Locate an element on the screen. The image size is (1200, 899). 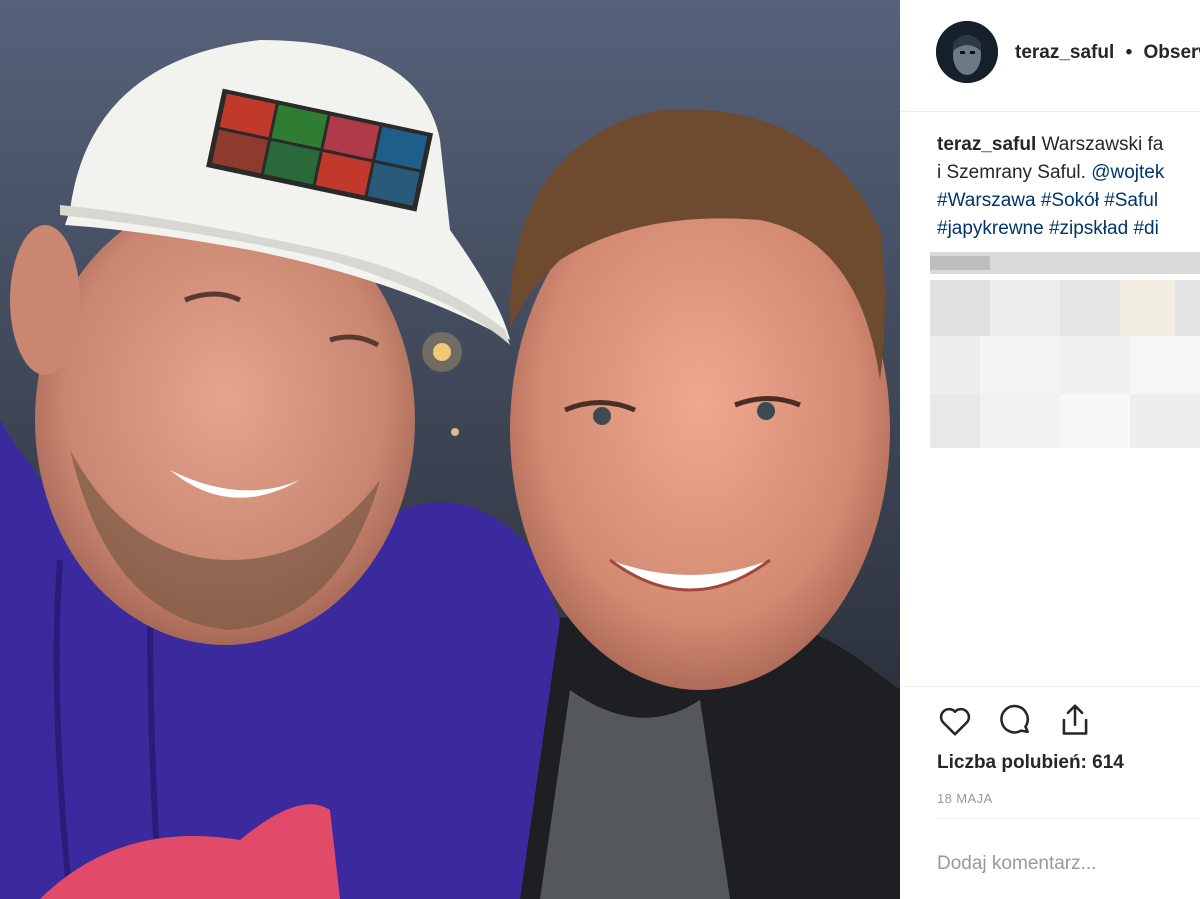
comment-bar is located at coordinates (1068, 858).